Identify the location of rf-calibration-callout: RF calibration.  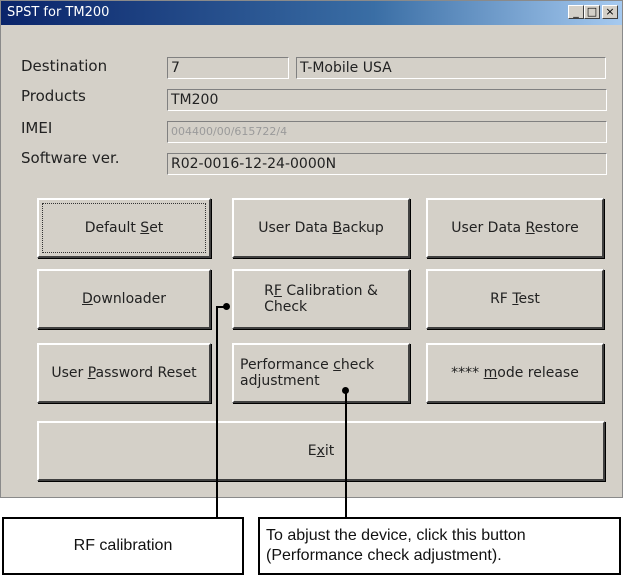
(123, 546).